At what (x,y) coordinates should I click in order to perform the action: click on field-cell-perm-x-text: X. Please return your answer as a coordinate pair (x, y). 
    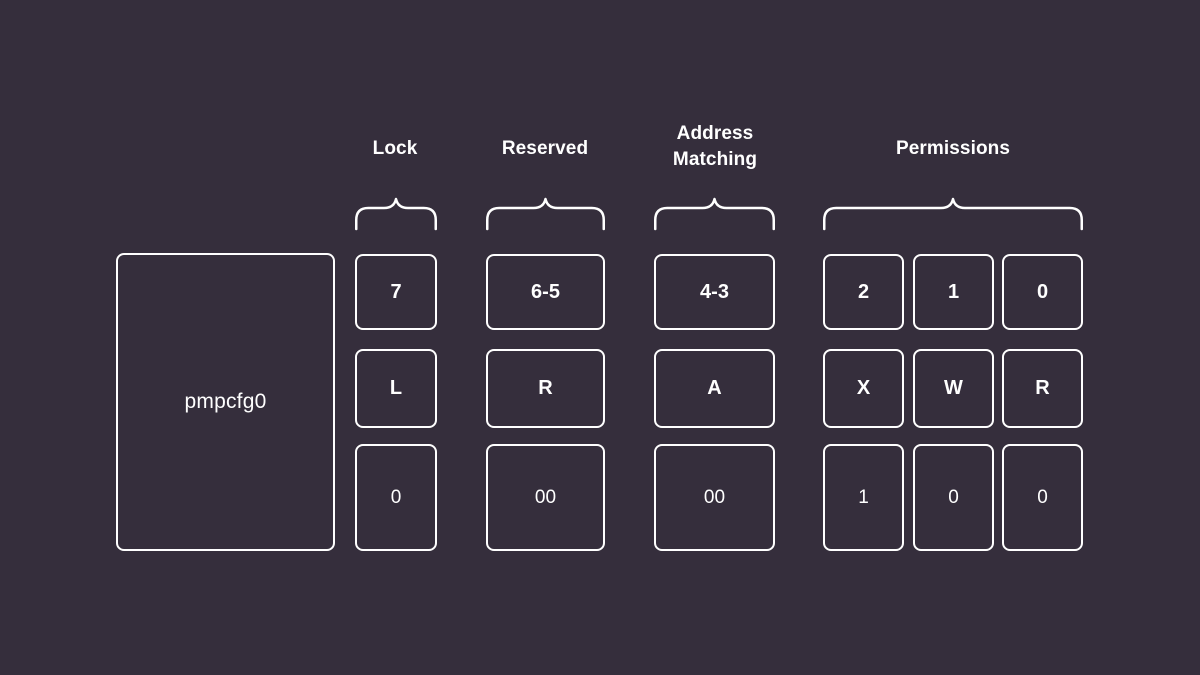
    Looking at the image, I should click on (863, 388).